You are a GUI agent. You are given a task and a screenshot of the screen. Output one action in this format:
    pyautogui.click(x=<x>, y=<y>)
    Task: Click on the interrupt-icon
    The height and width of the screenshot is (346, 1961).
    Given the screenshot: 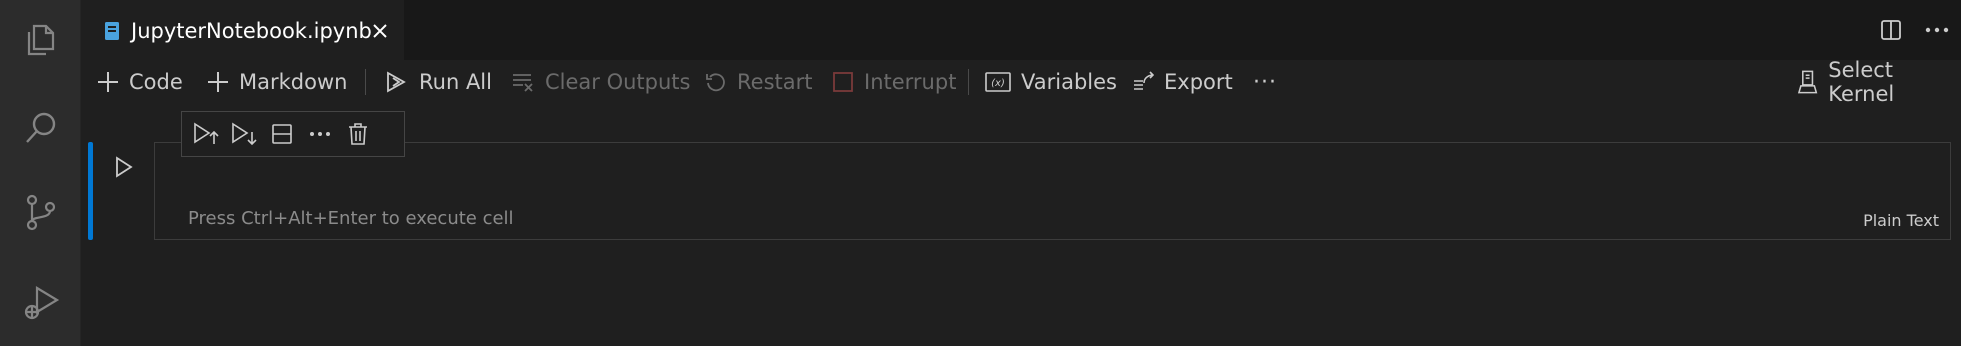 What is the action you would take?
    pyautogui.click(x=843, y=82)
    